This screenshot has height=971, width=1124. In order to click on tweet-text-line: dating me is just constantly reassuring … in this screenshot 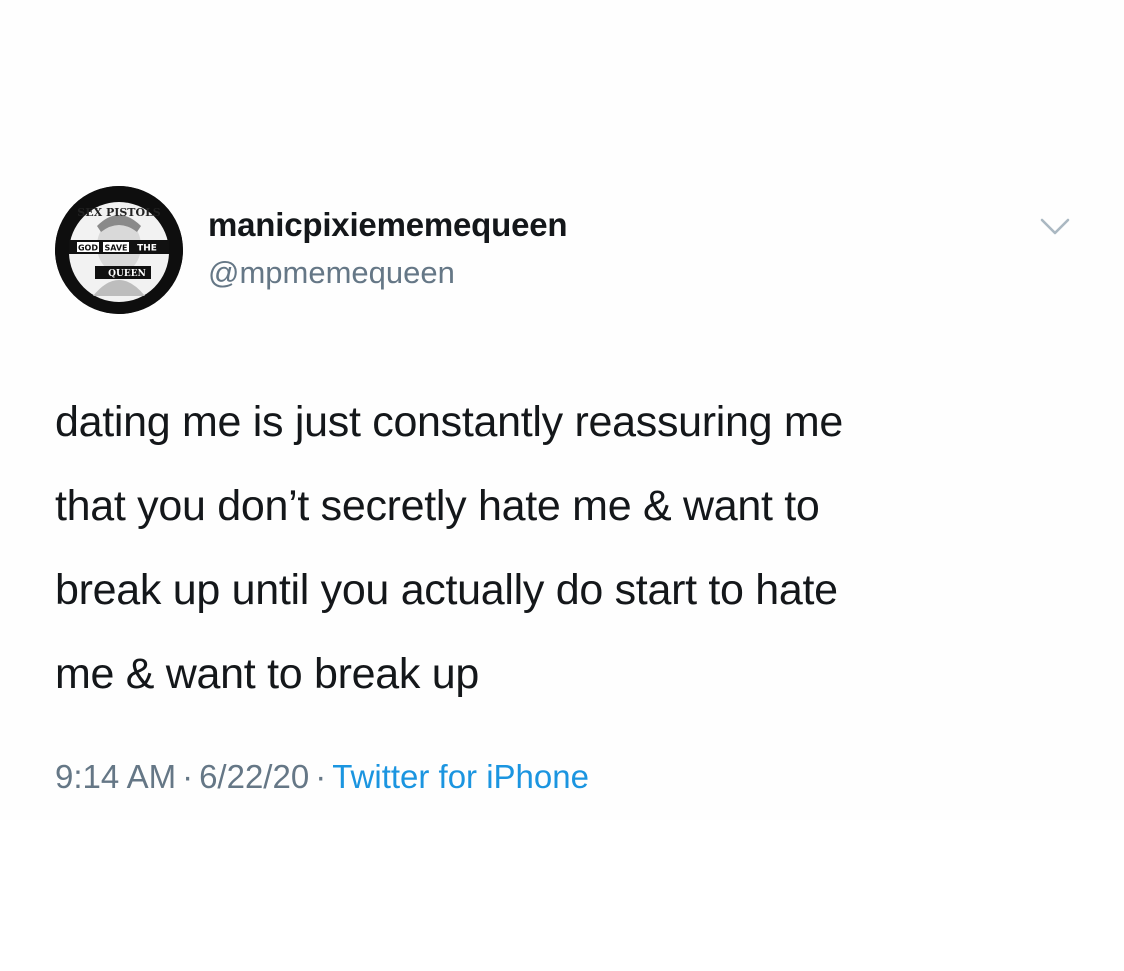, I will do `click(449, 422)`.